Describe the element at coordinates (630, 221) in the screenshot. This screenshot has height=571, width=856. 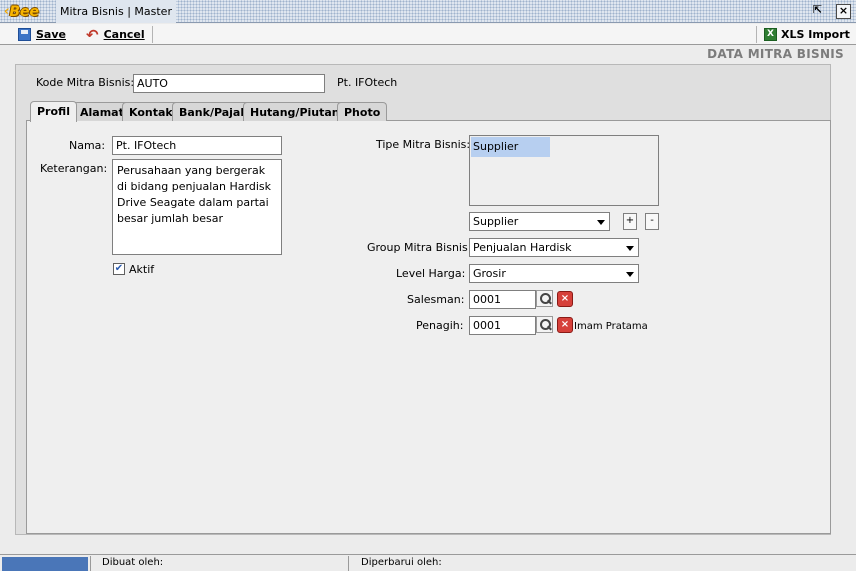
I see `add-tipe-button: +` at that location.